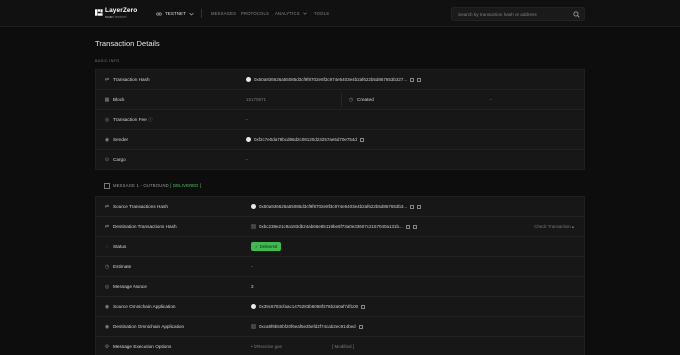 The width and height of the screenshot is (680, 355). Describe the element at coordinates (121, 10) in the screenshot. I see `logo-title: LayerZero` at that location.